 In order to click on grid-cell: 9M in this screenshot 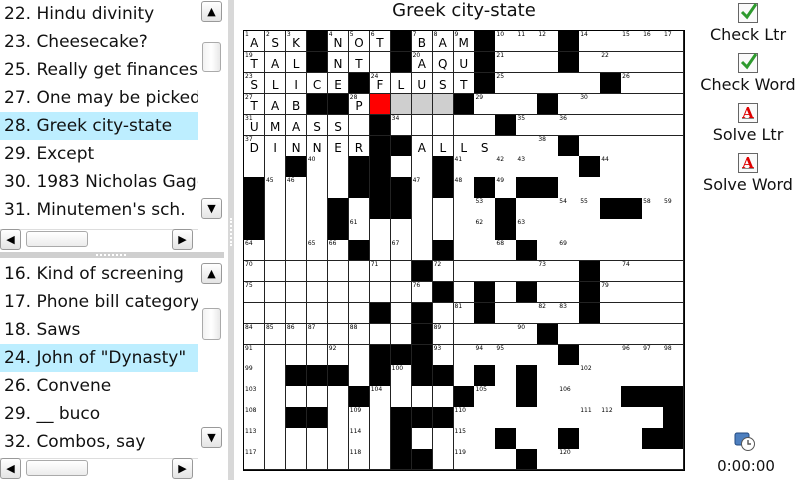, I will do `click(464, 42)`.